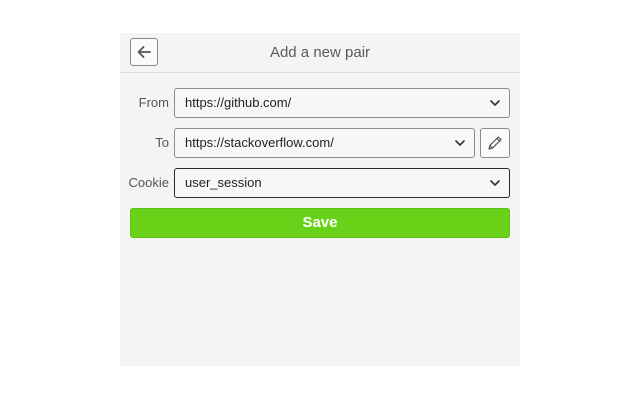  I want to click on from-row: From https://github.com/, so click(320, 103).